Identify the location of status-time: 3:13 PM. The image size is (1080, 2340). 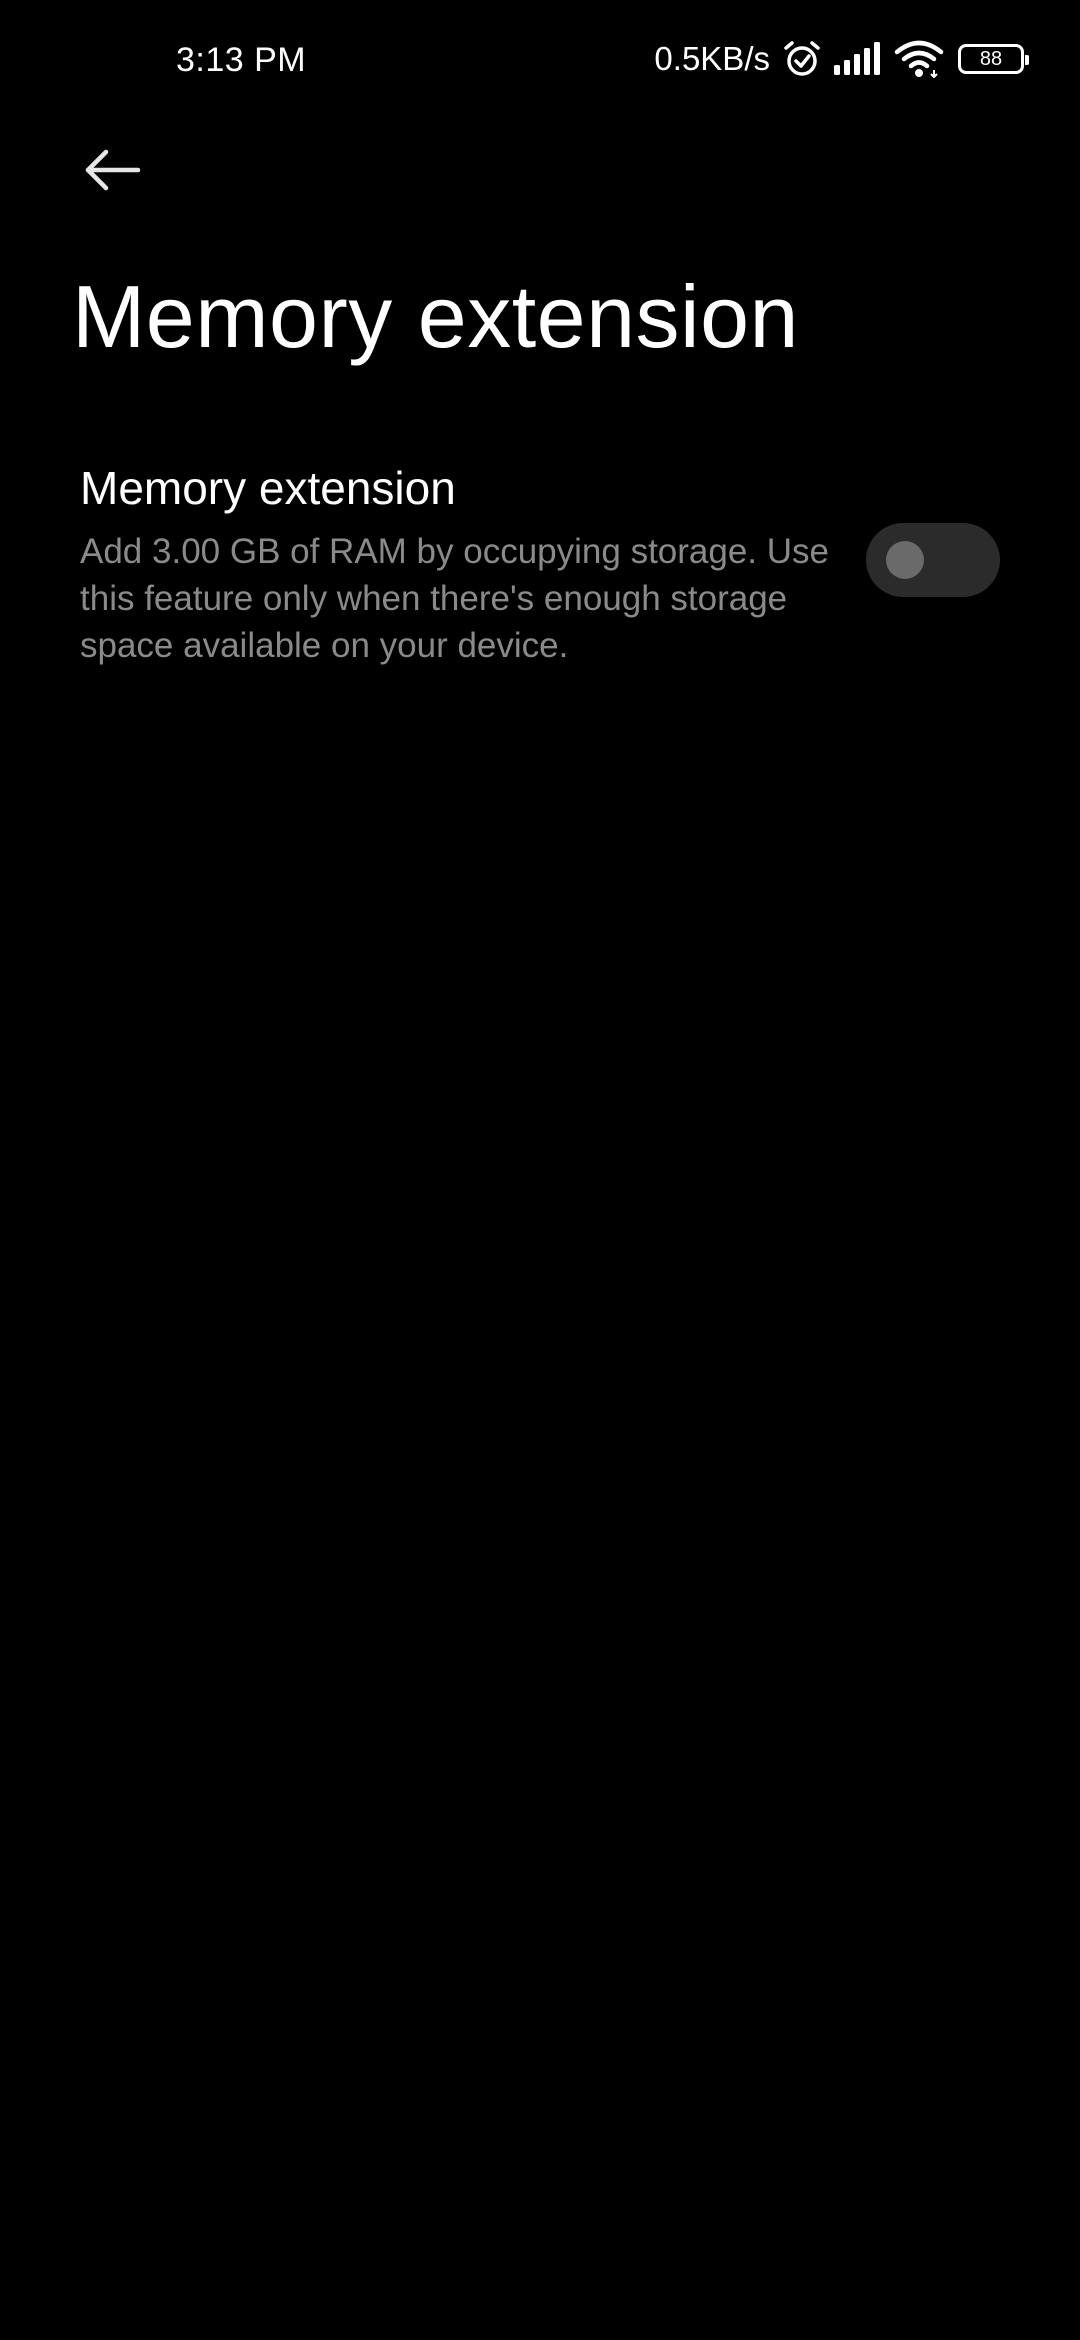
(241, 60).